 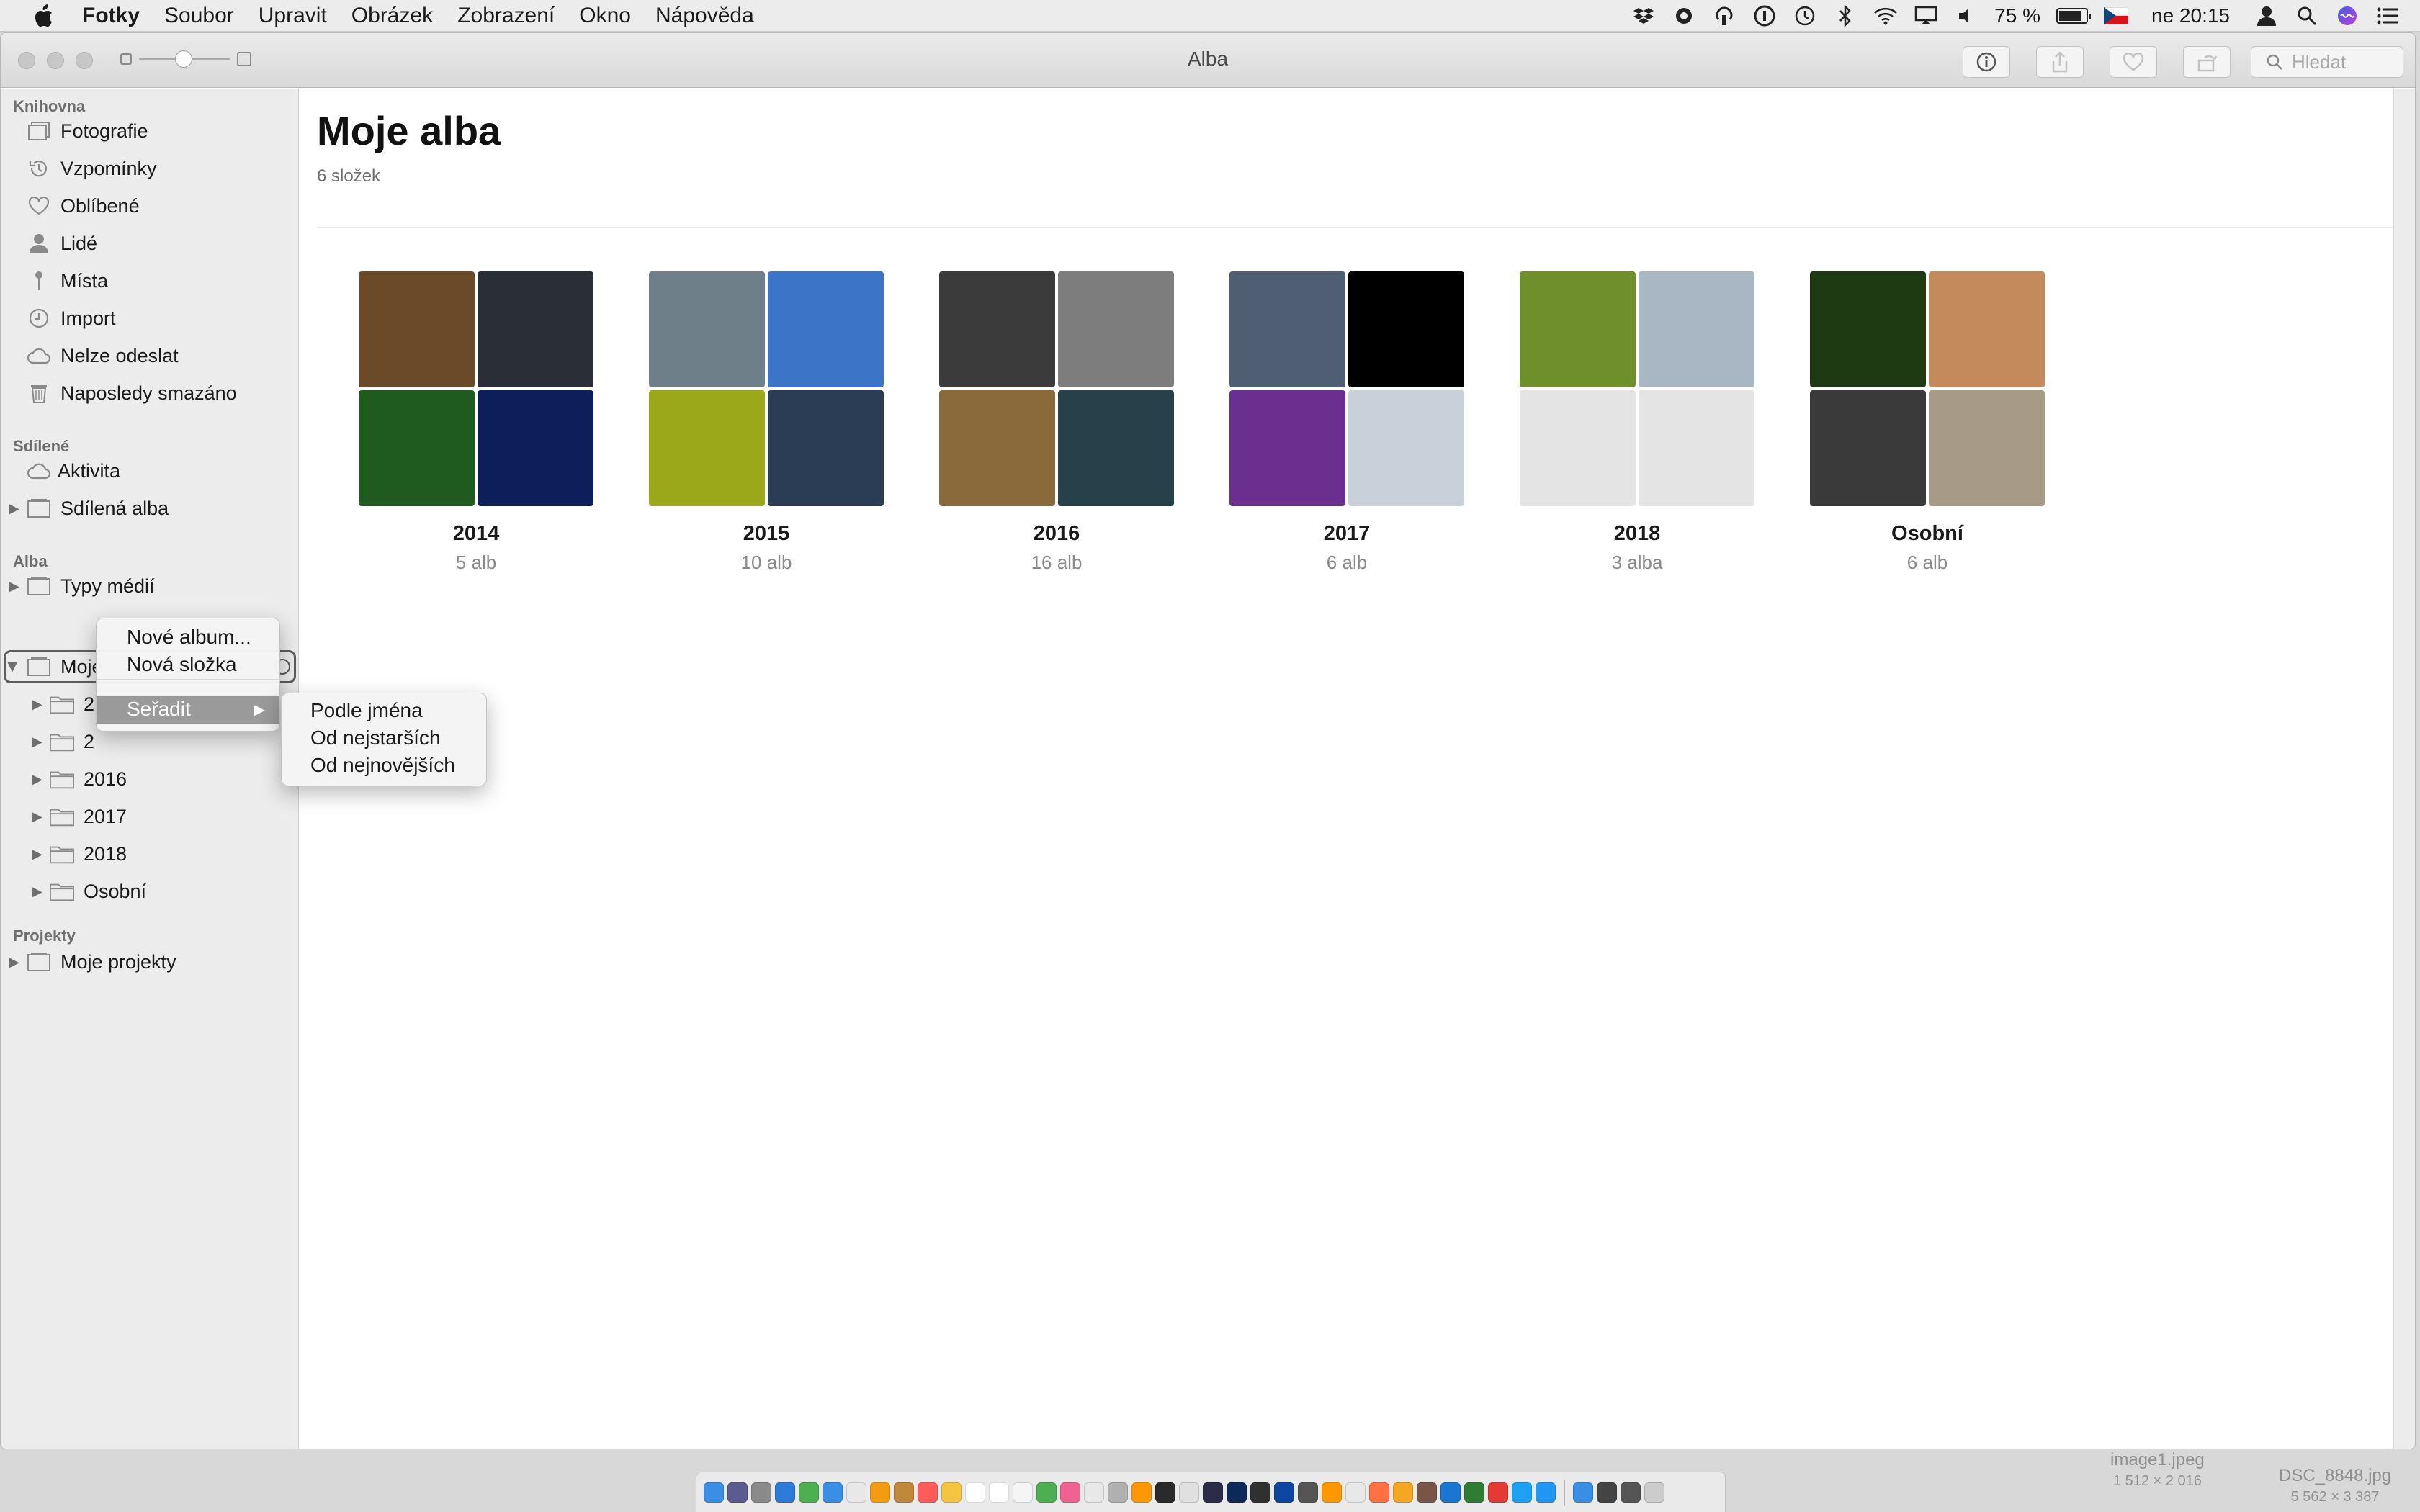 What do you see at coordinates (2133, 62) in the screenshot?
I see `favorite-button` at bounding box center [2133, 62].